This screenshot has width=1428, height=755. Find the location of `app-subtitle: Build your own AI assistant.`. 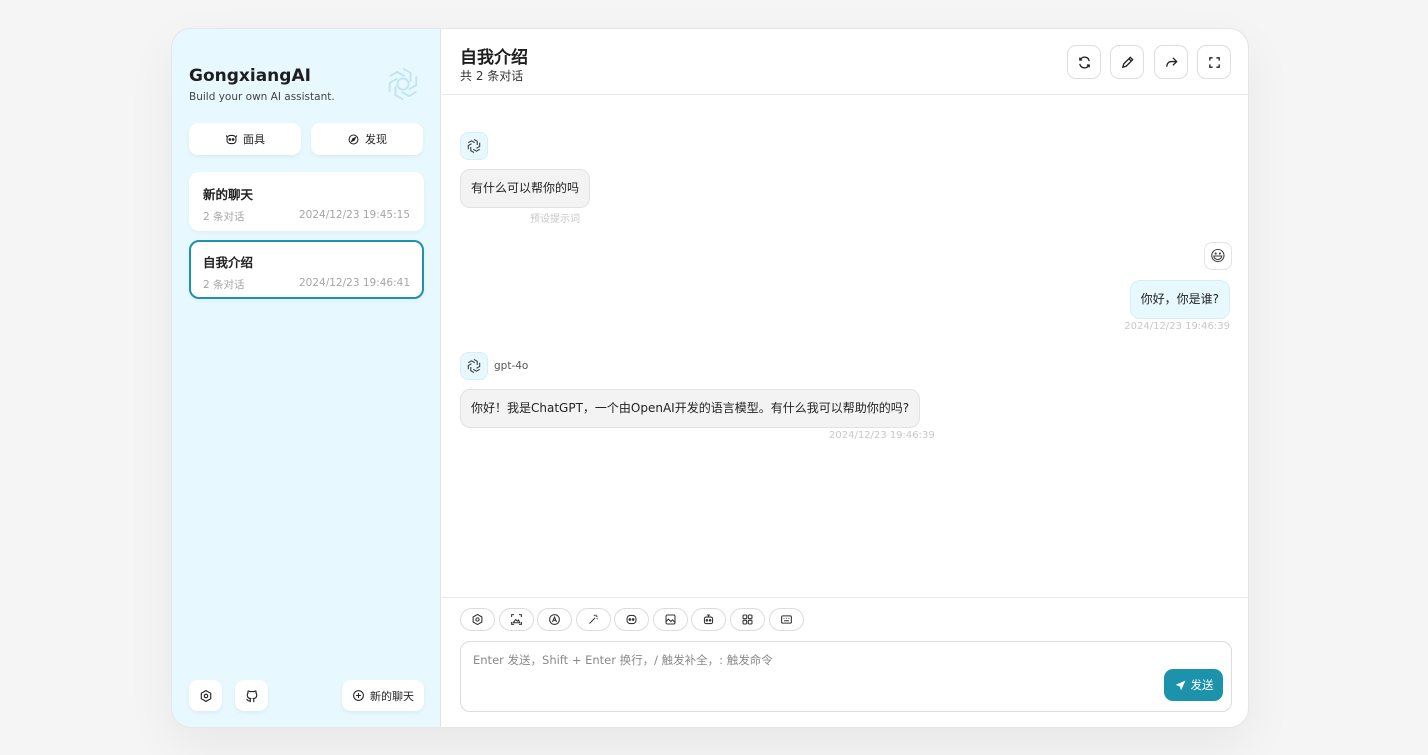

app-subtitle: Build your own AI assistant. is located at coordinates (262, 97).